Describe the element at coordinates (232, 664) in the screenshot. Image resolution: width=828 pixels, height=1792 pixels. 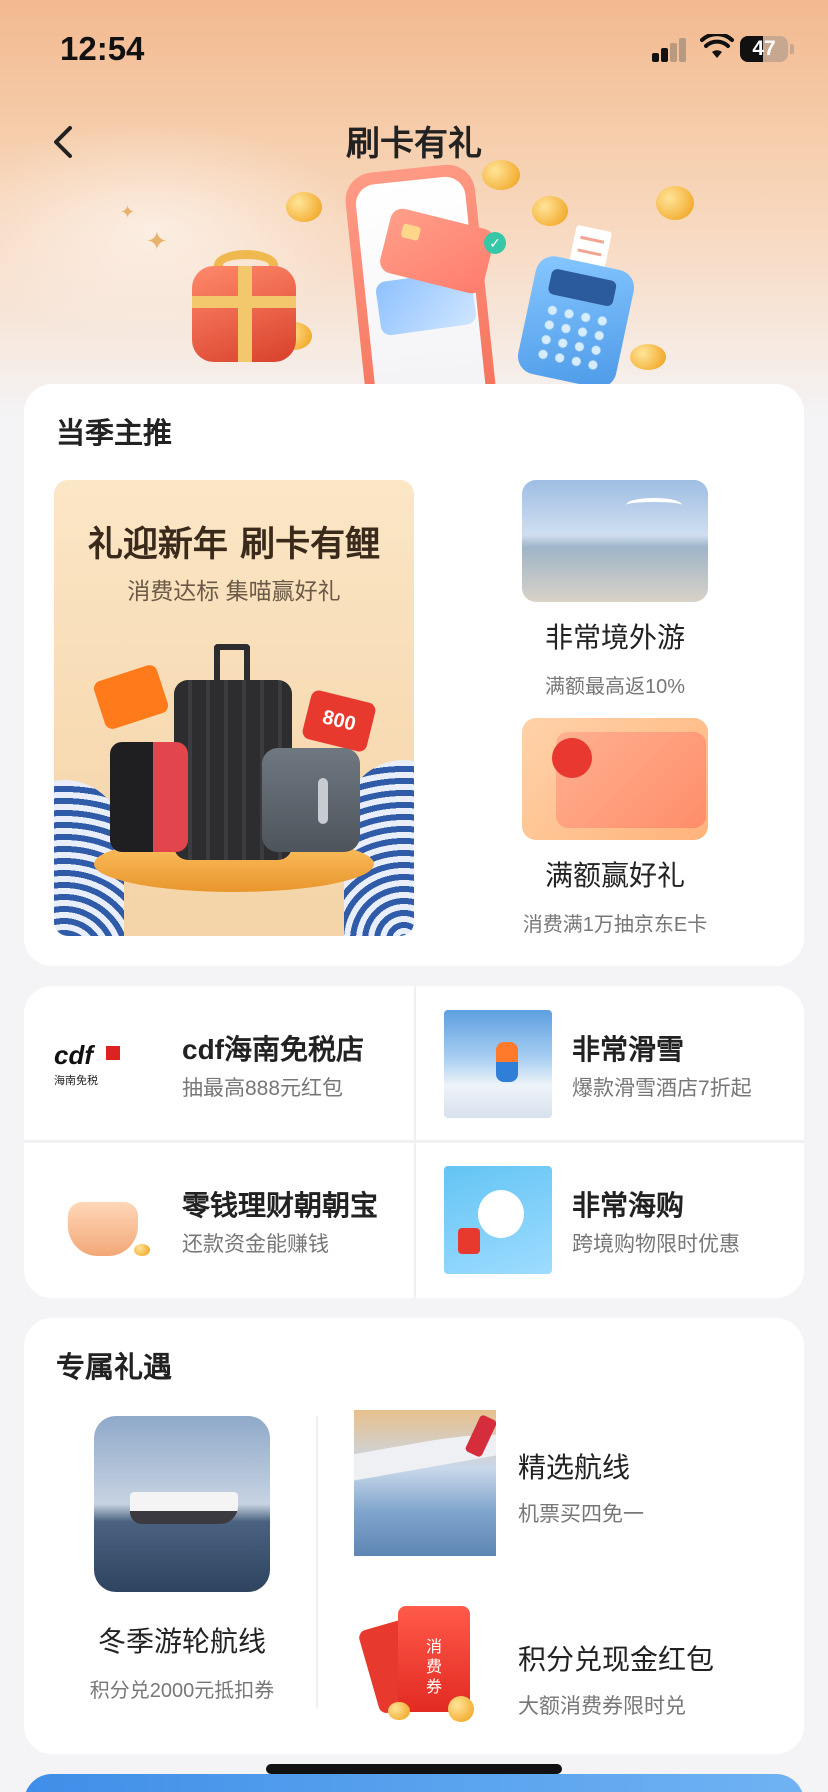
I see `suitcase-handle` at that location.